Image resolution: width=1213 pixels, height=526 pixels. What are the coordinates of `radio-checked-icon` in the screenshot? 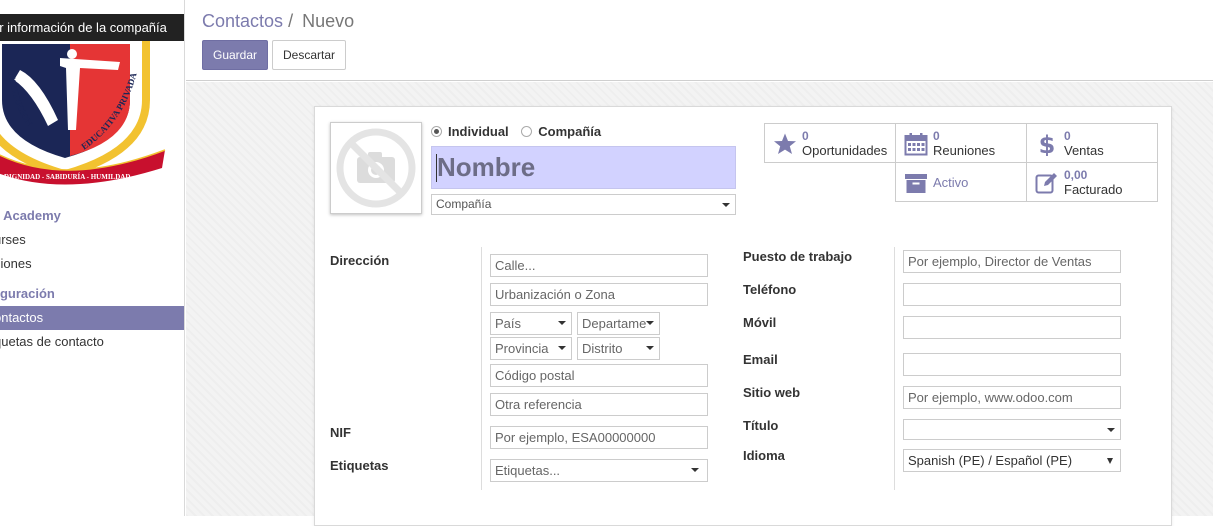 It's located at (436, 131).